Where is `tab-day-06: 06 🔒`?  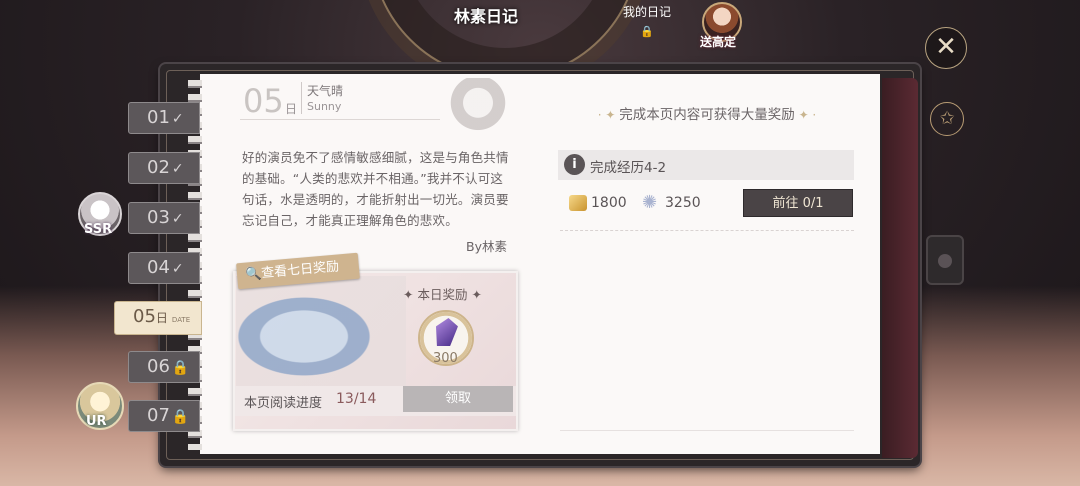 tab-day-06: 06 🔒 is located at coordinates (164, 367).